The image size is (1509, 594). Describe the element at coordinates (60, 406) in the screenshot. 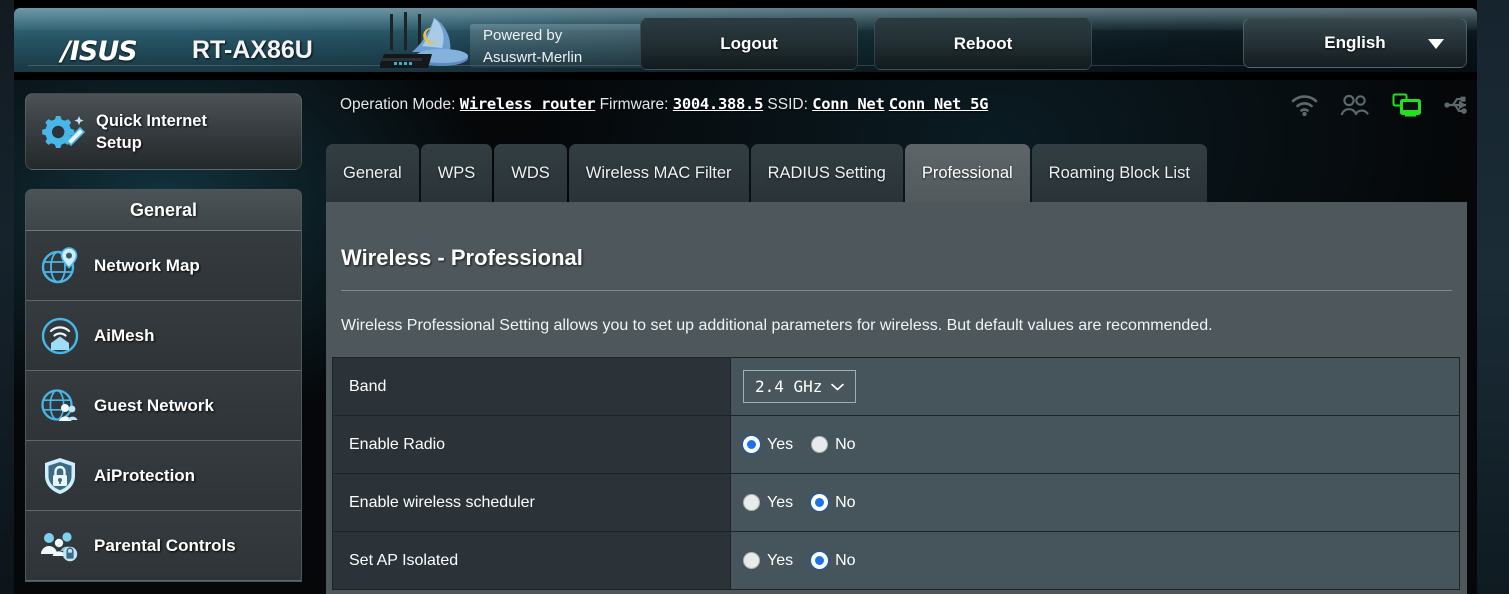

I see `guest-network-icon` at that location.